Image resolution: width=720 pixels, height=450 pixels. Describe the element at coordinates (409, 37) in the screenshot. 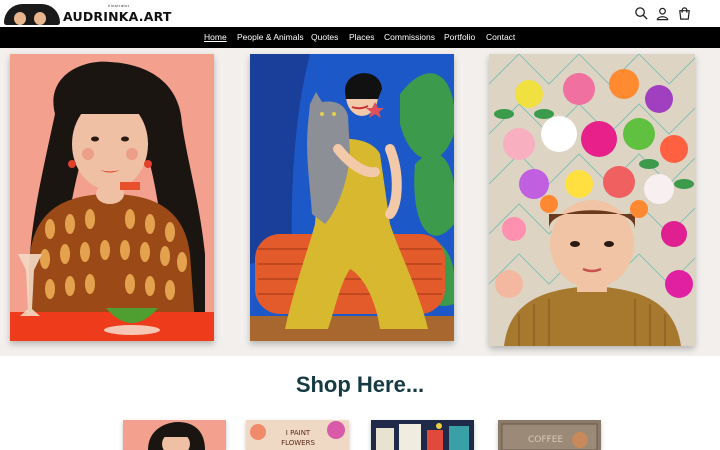

I see `nav-item-commissions: Commissions` at that location.